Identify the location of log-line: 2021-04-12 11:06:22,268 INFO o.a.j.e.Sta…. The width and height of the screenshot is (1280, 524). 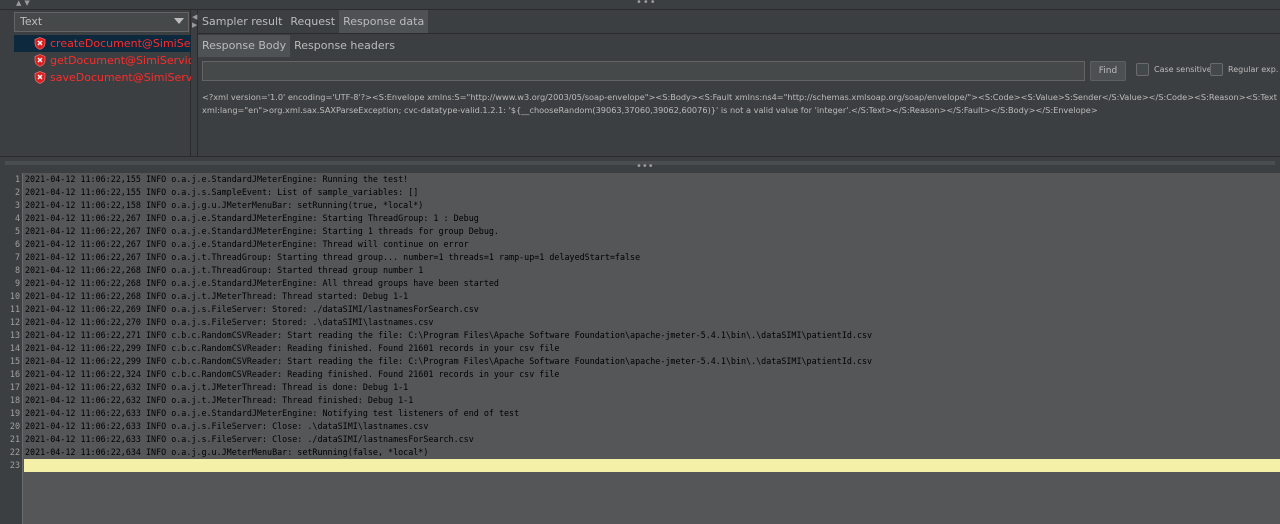
(262, 283).